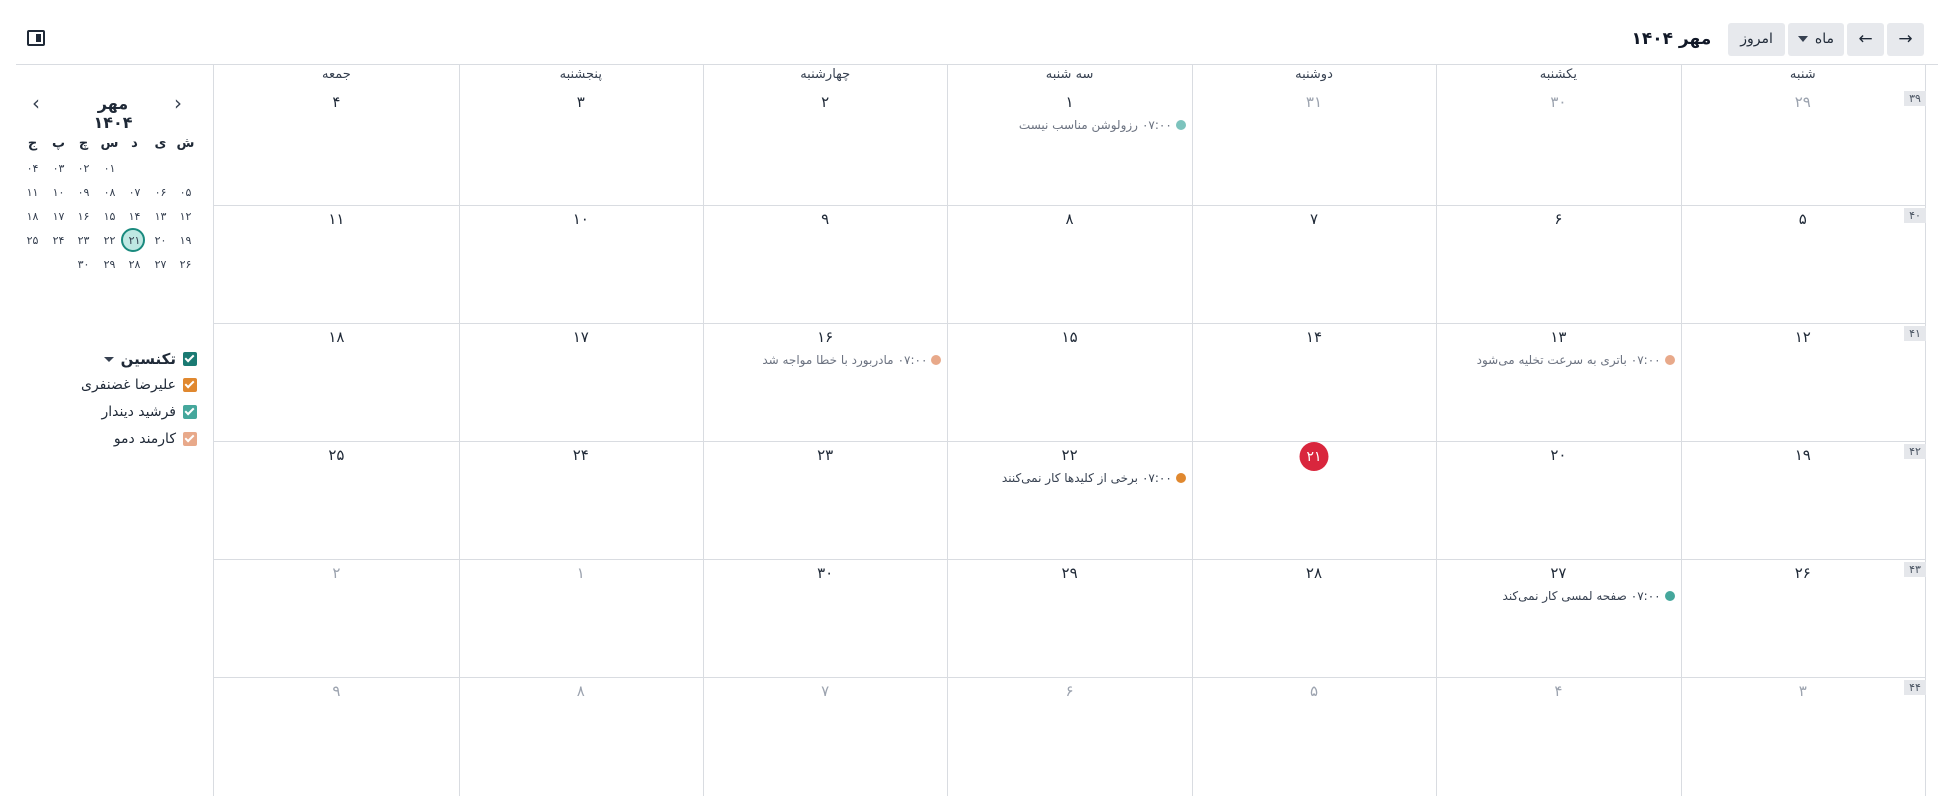 The image size is (1938, 809). Describe the element at coordinates (581, 501) in the screenshot. I see `day-cell: ۲۴` at that location.